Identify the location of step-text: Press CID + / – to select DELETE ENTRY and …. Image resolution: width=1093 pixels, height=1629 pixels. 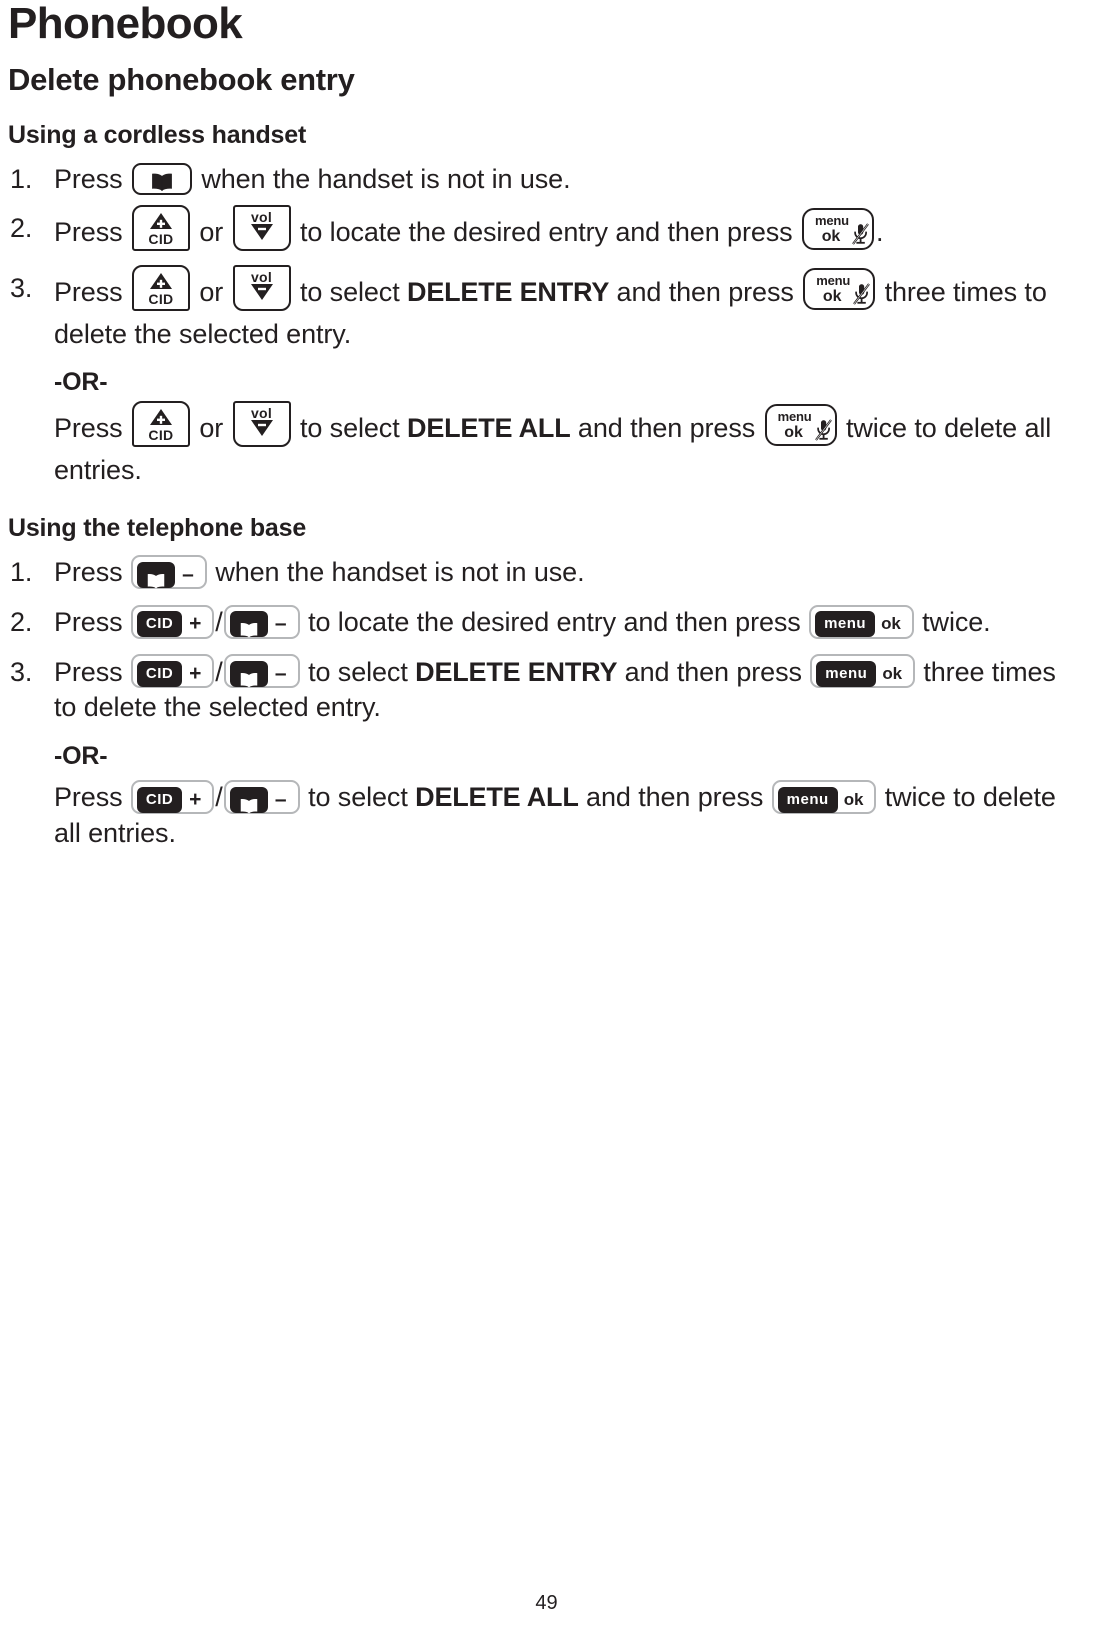
(555, 688).